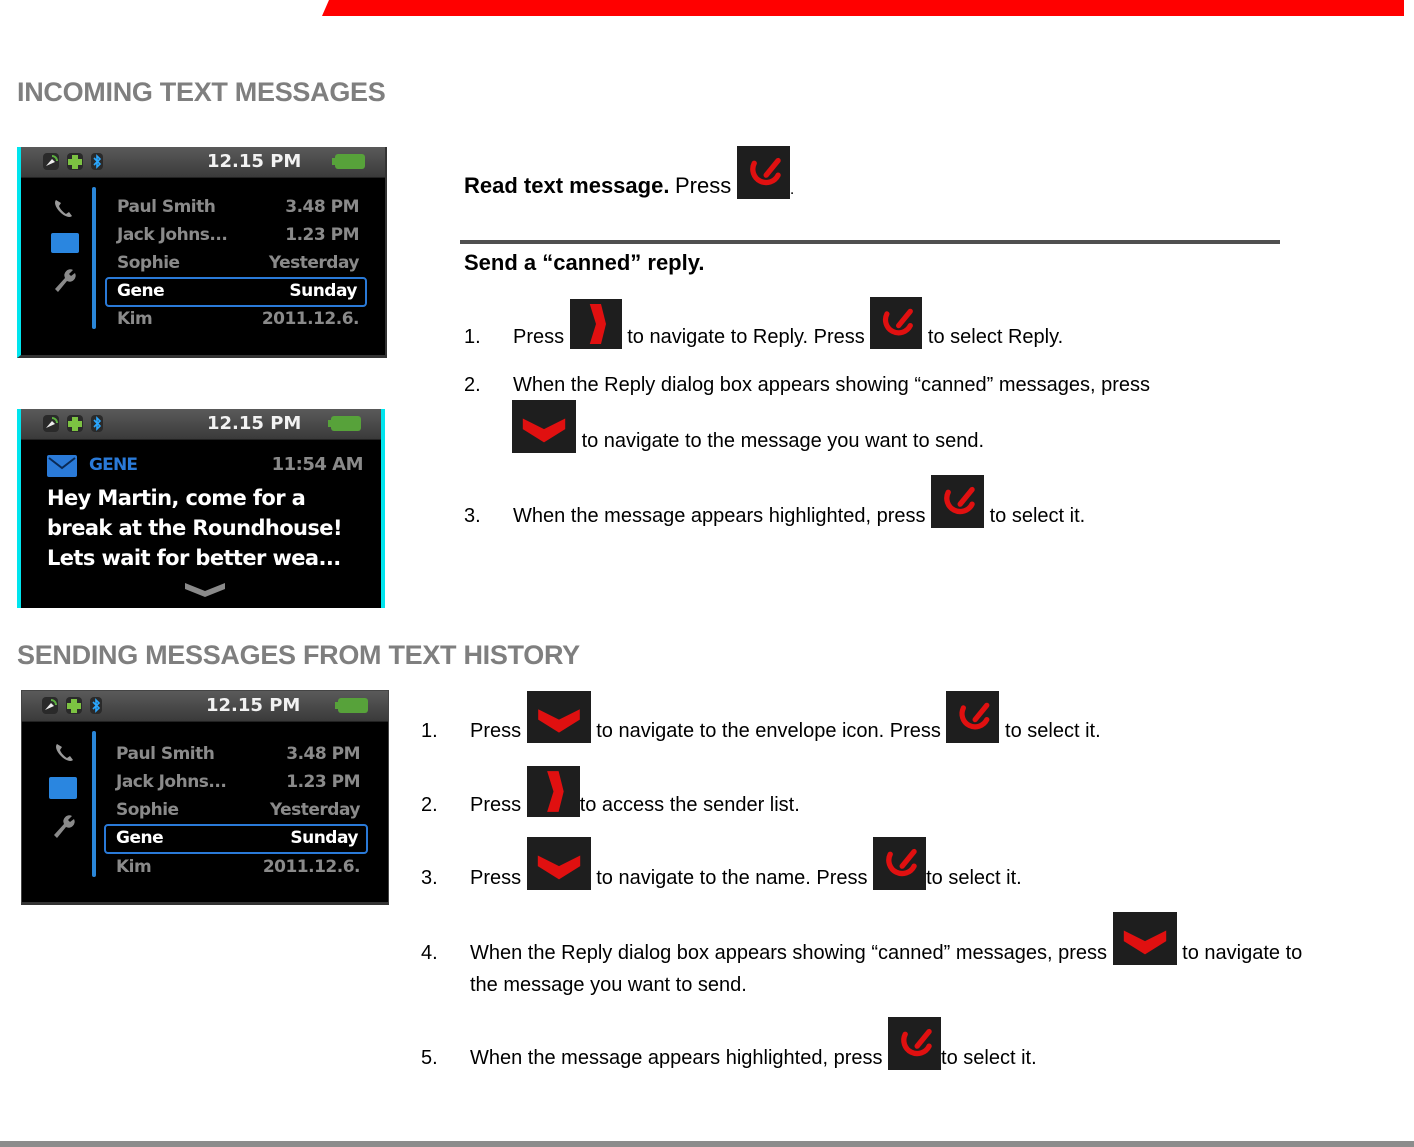 The width and height of the screenshot is (1414, 1147). Describe the element at coordinates (113, 465) in the screenshot. I see `message-sender: GENE` at that location.